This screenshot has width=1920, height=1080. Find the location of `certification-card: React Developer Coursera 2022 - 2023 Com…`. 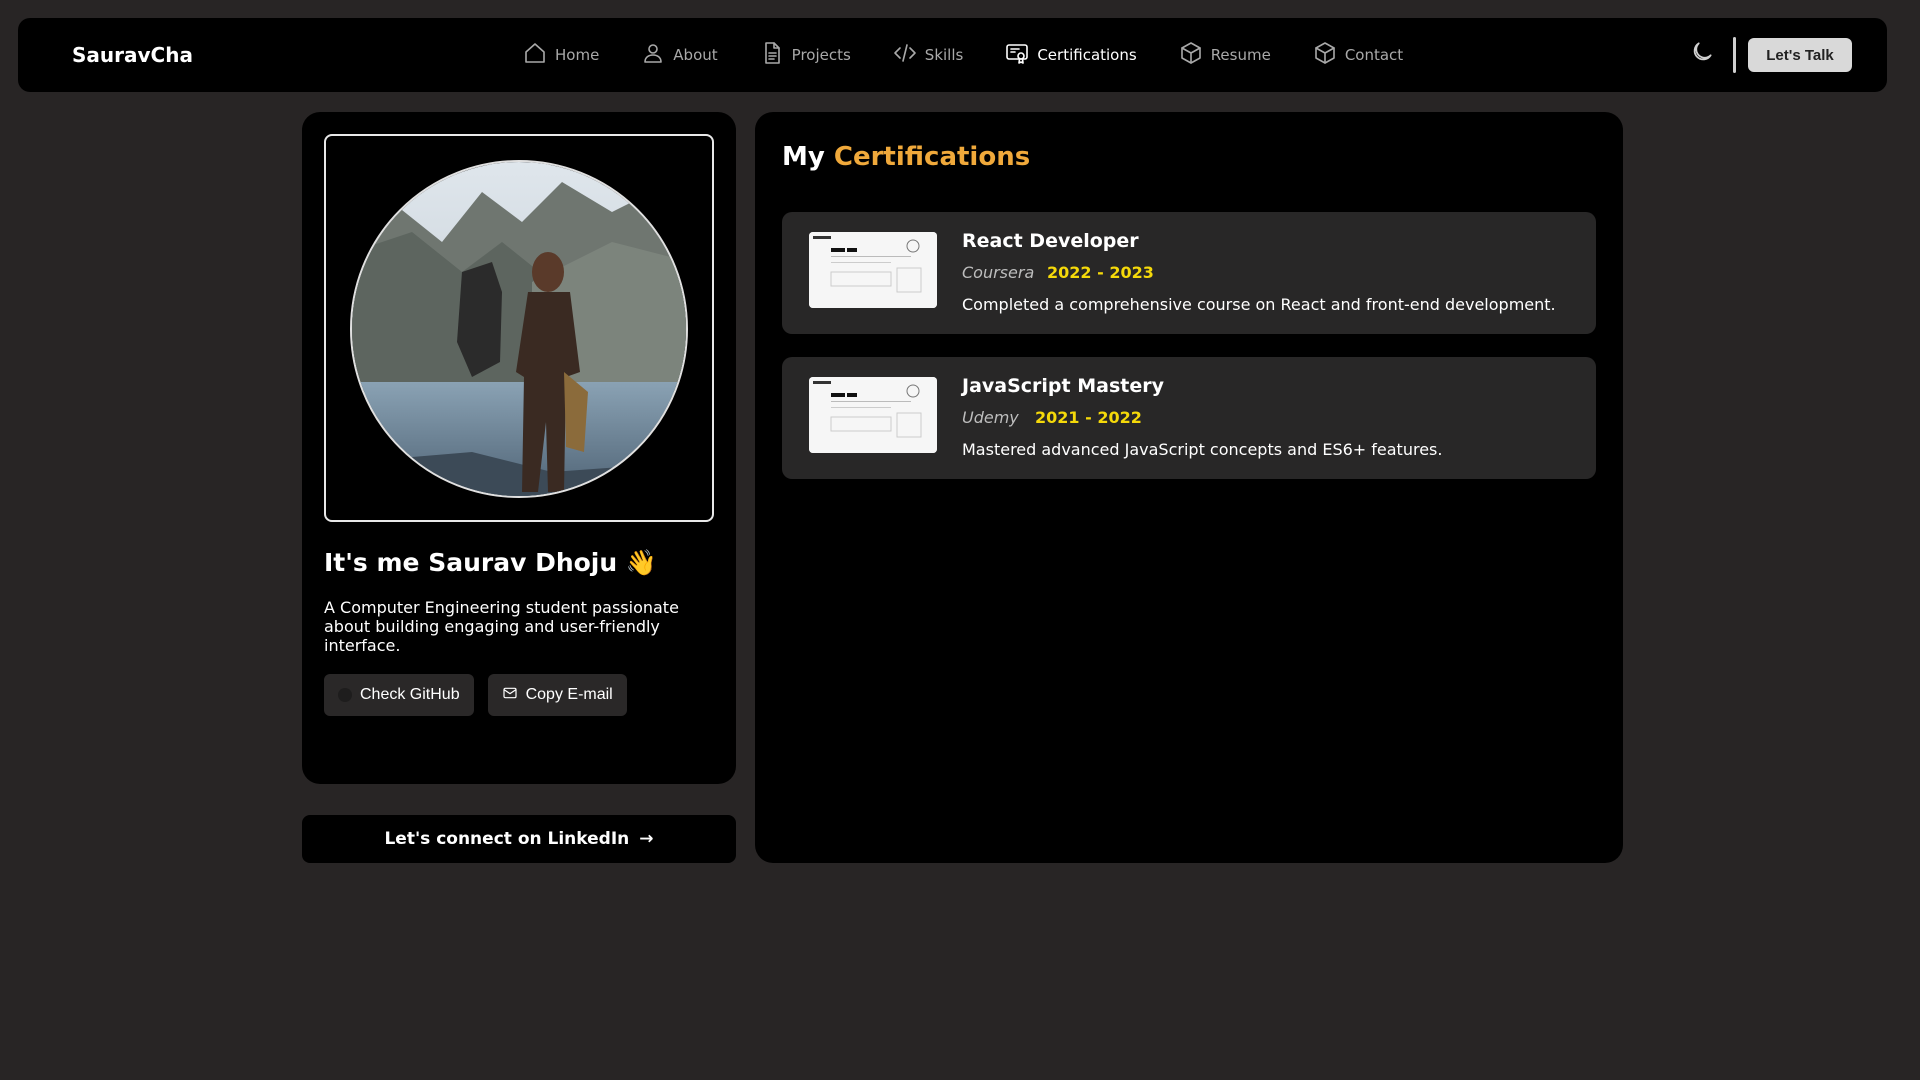

certification-card: React Developer Coursera 2022 - 2023 Com… is located at coordinates (1189, 273).